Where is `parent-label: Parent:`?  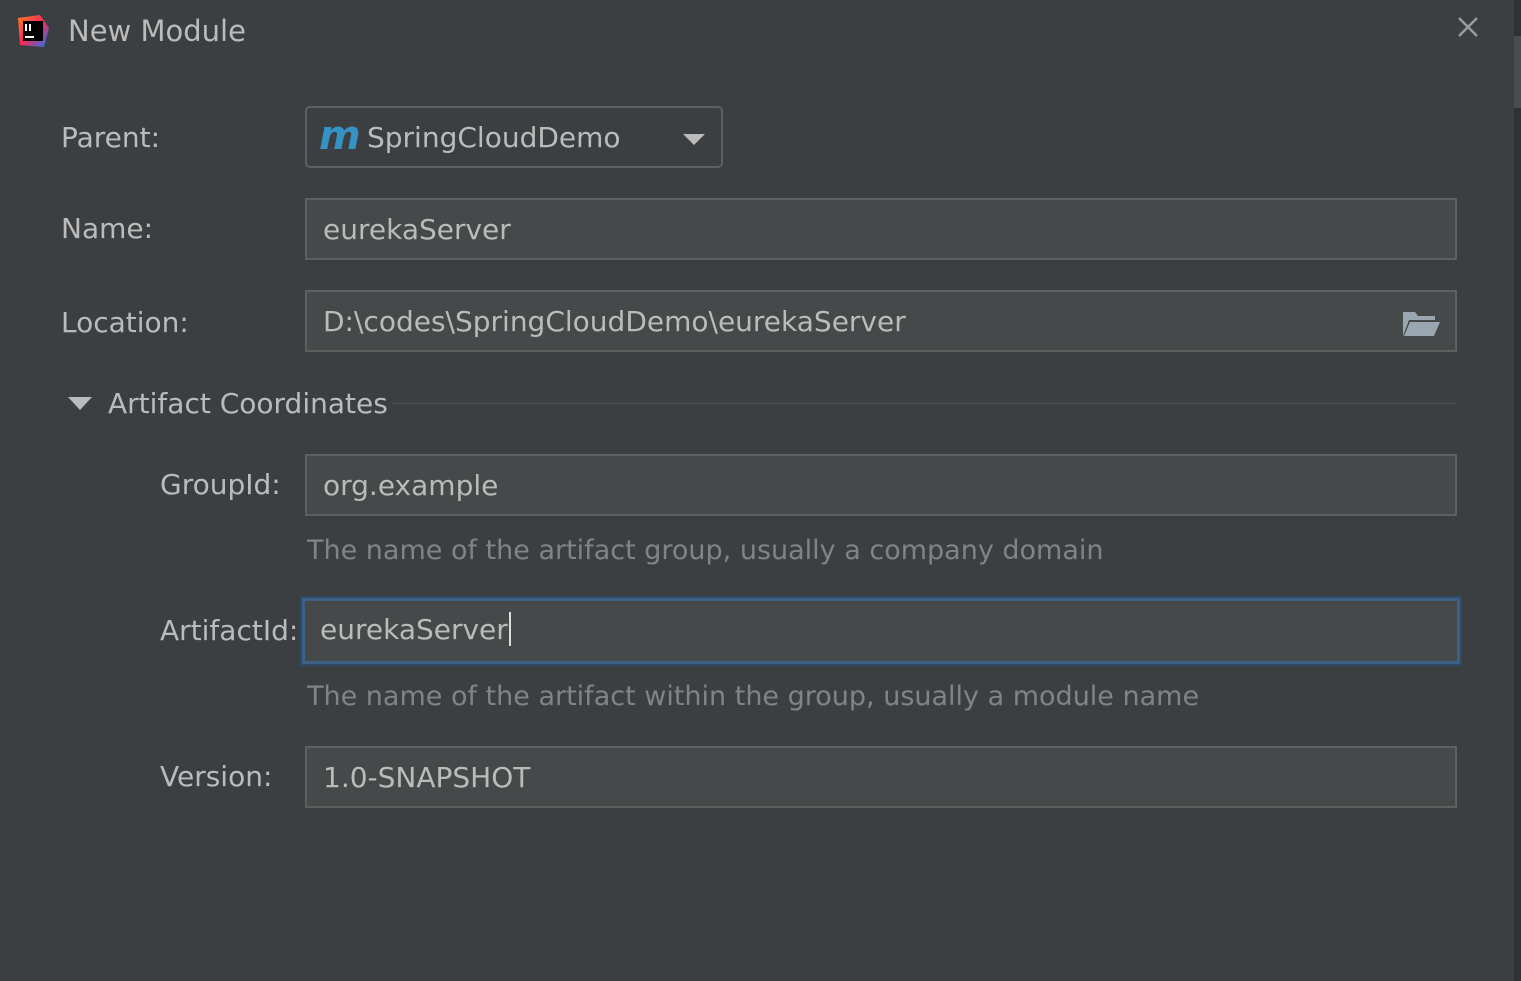
parent-label: Parent: is located at coordinates (111, 137).